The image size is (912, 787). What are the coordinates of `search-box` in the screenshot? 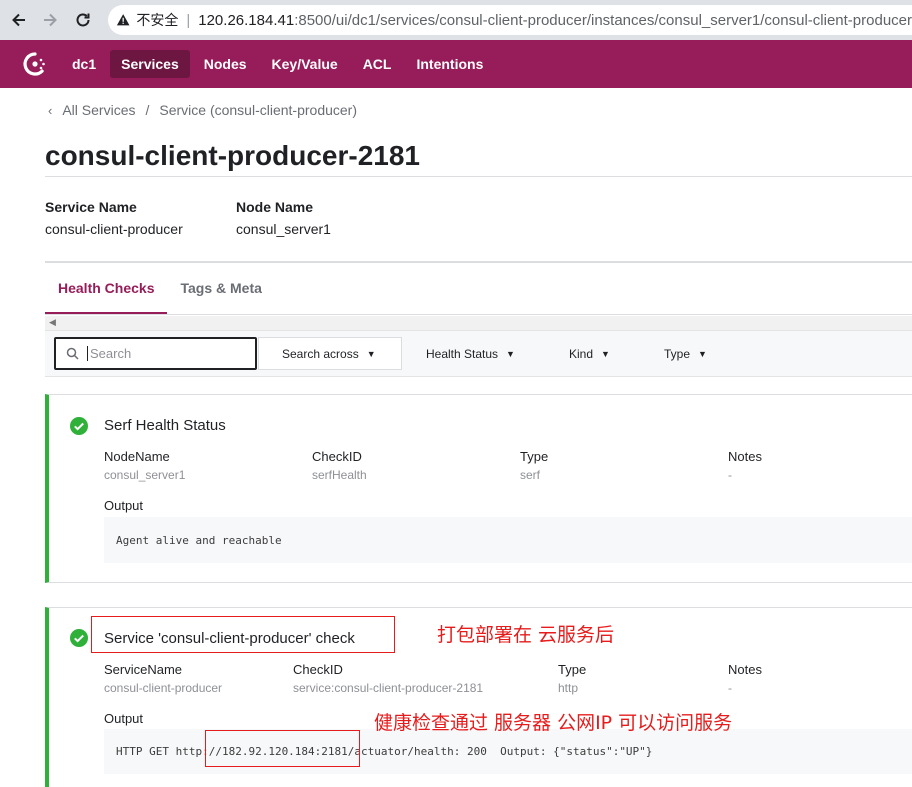 It's located at (155, 353).